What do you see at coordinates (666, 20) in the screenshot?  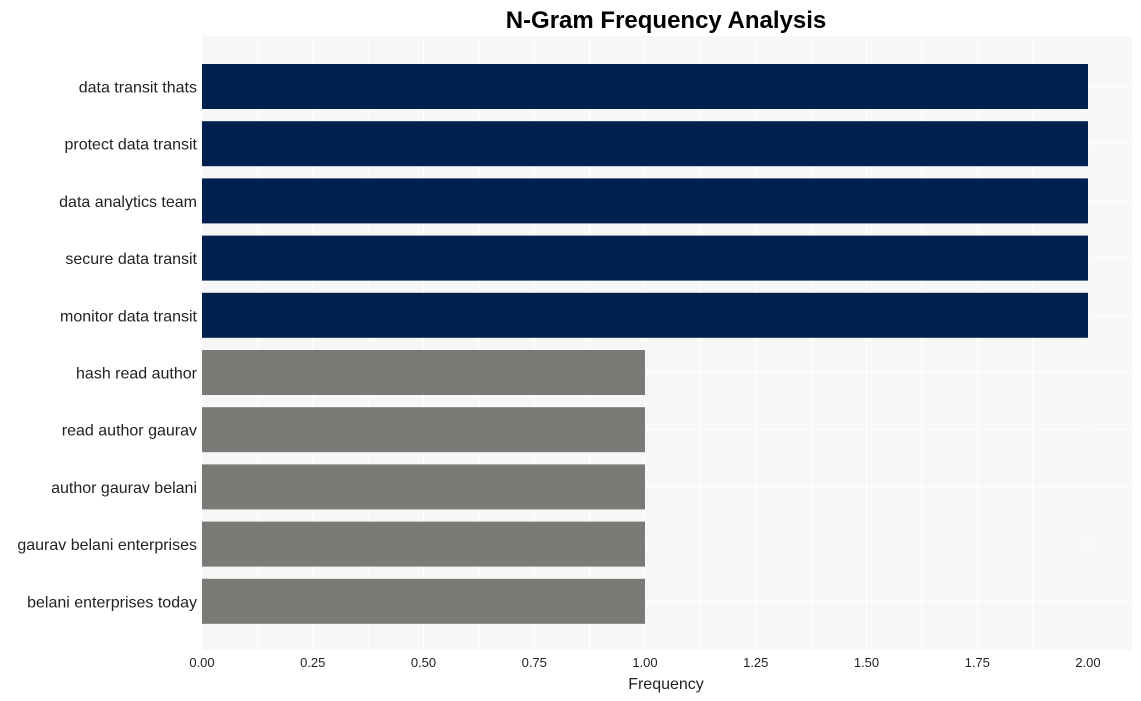 I see `chart-title: N-Gram Frequency Analysis` at bounding box center [666, 20].